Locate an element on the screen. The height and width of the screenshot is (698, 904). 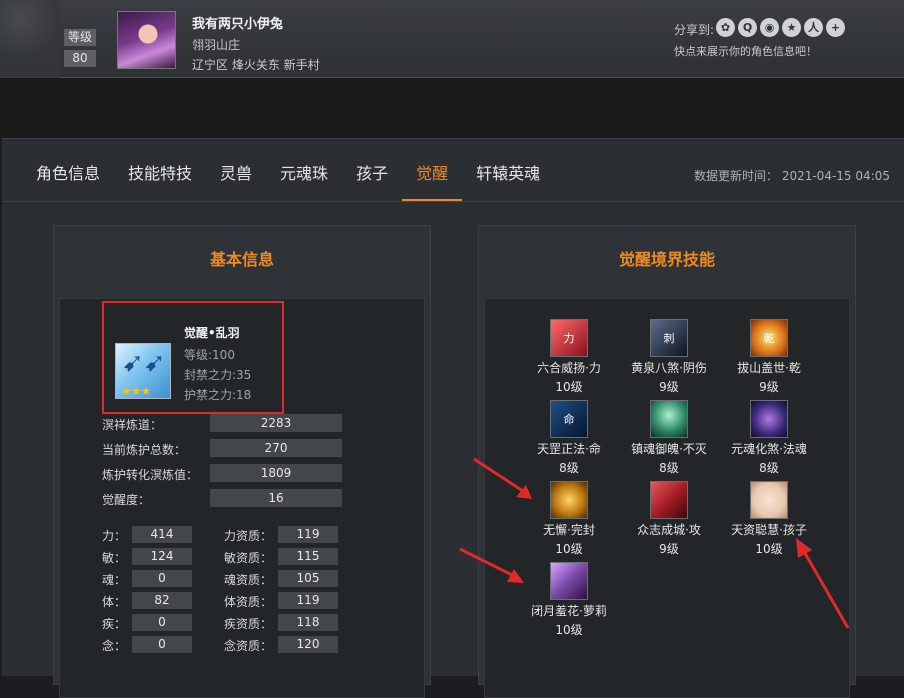
attr-value: 124 is located at coordinates (162, 556).